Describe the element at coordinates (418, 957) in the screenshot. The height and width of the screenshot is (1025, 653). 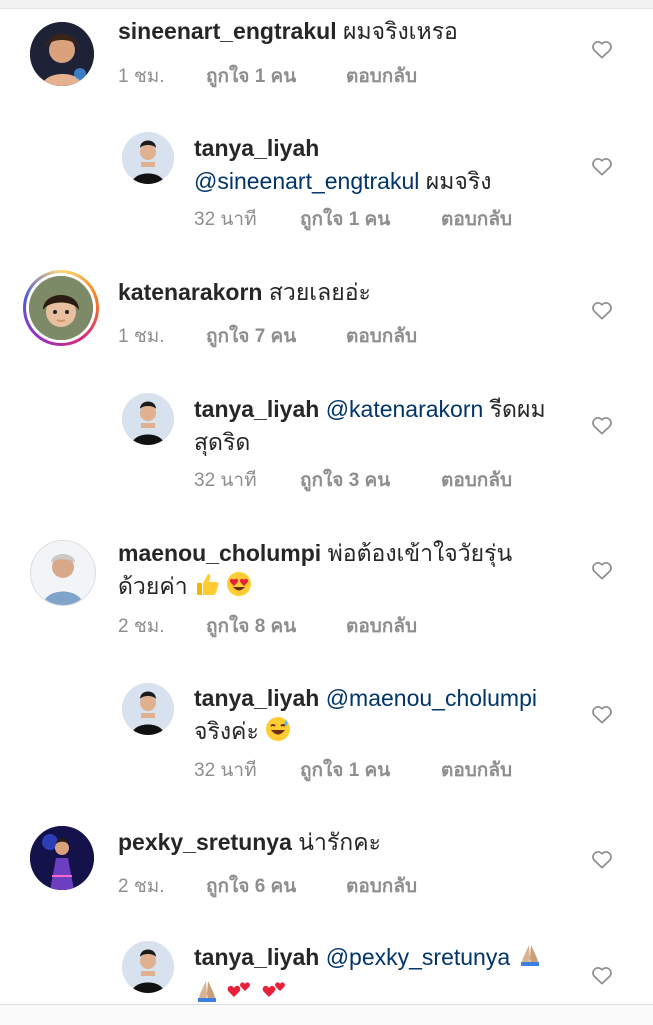
I see `mention-link: @pexky_sretunya` at that location.